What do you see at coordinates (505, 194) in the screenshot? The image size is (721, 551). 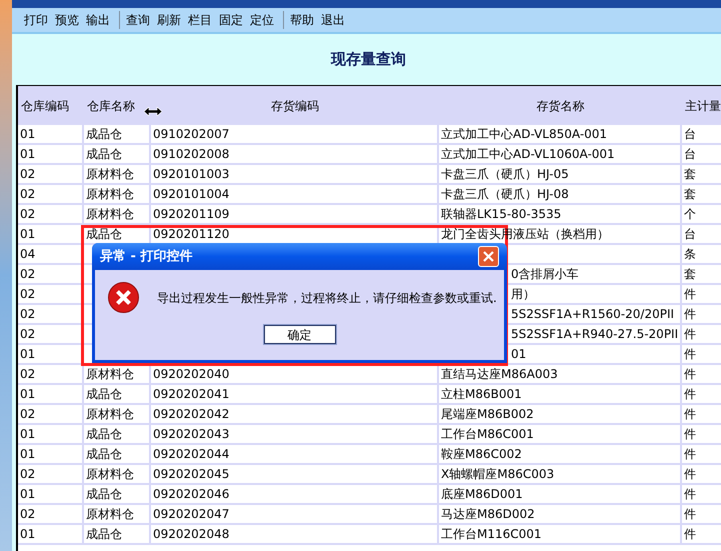 I see `table-cell-text: 卡盘三爪（硬爪）HJ-08` at bounding box center [505, 194].